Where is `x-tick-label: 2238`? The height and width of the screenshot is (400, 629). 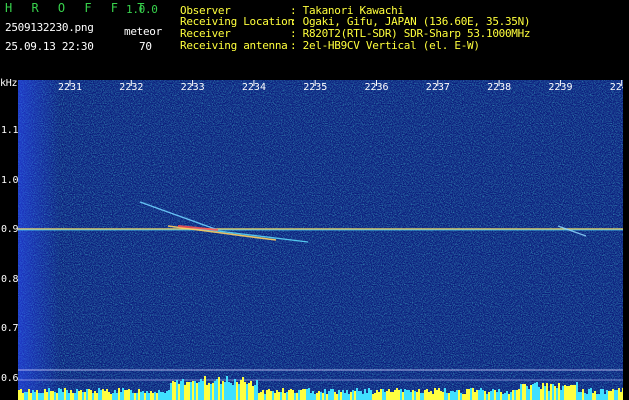
x-tick-label: 2238 is located at coordinates (499, 87).